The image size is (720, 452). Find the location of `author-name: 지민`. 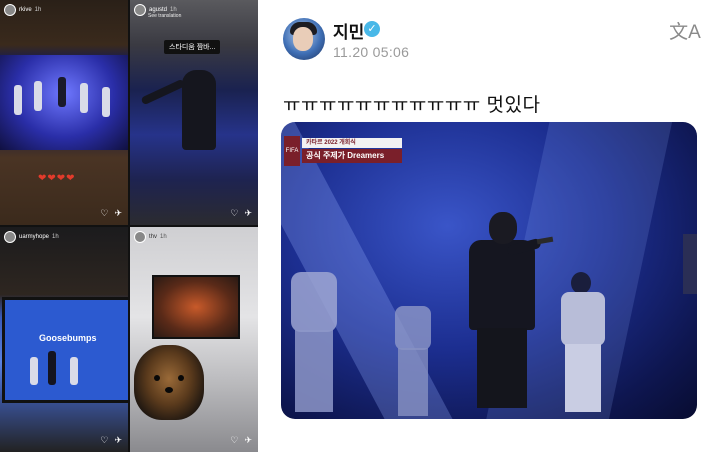

author-name: 지민 is located at coordinates (348, 30).